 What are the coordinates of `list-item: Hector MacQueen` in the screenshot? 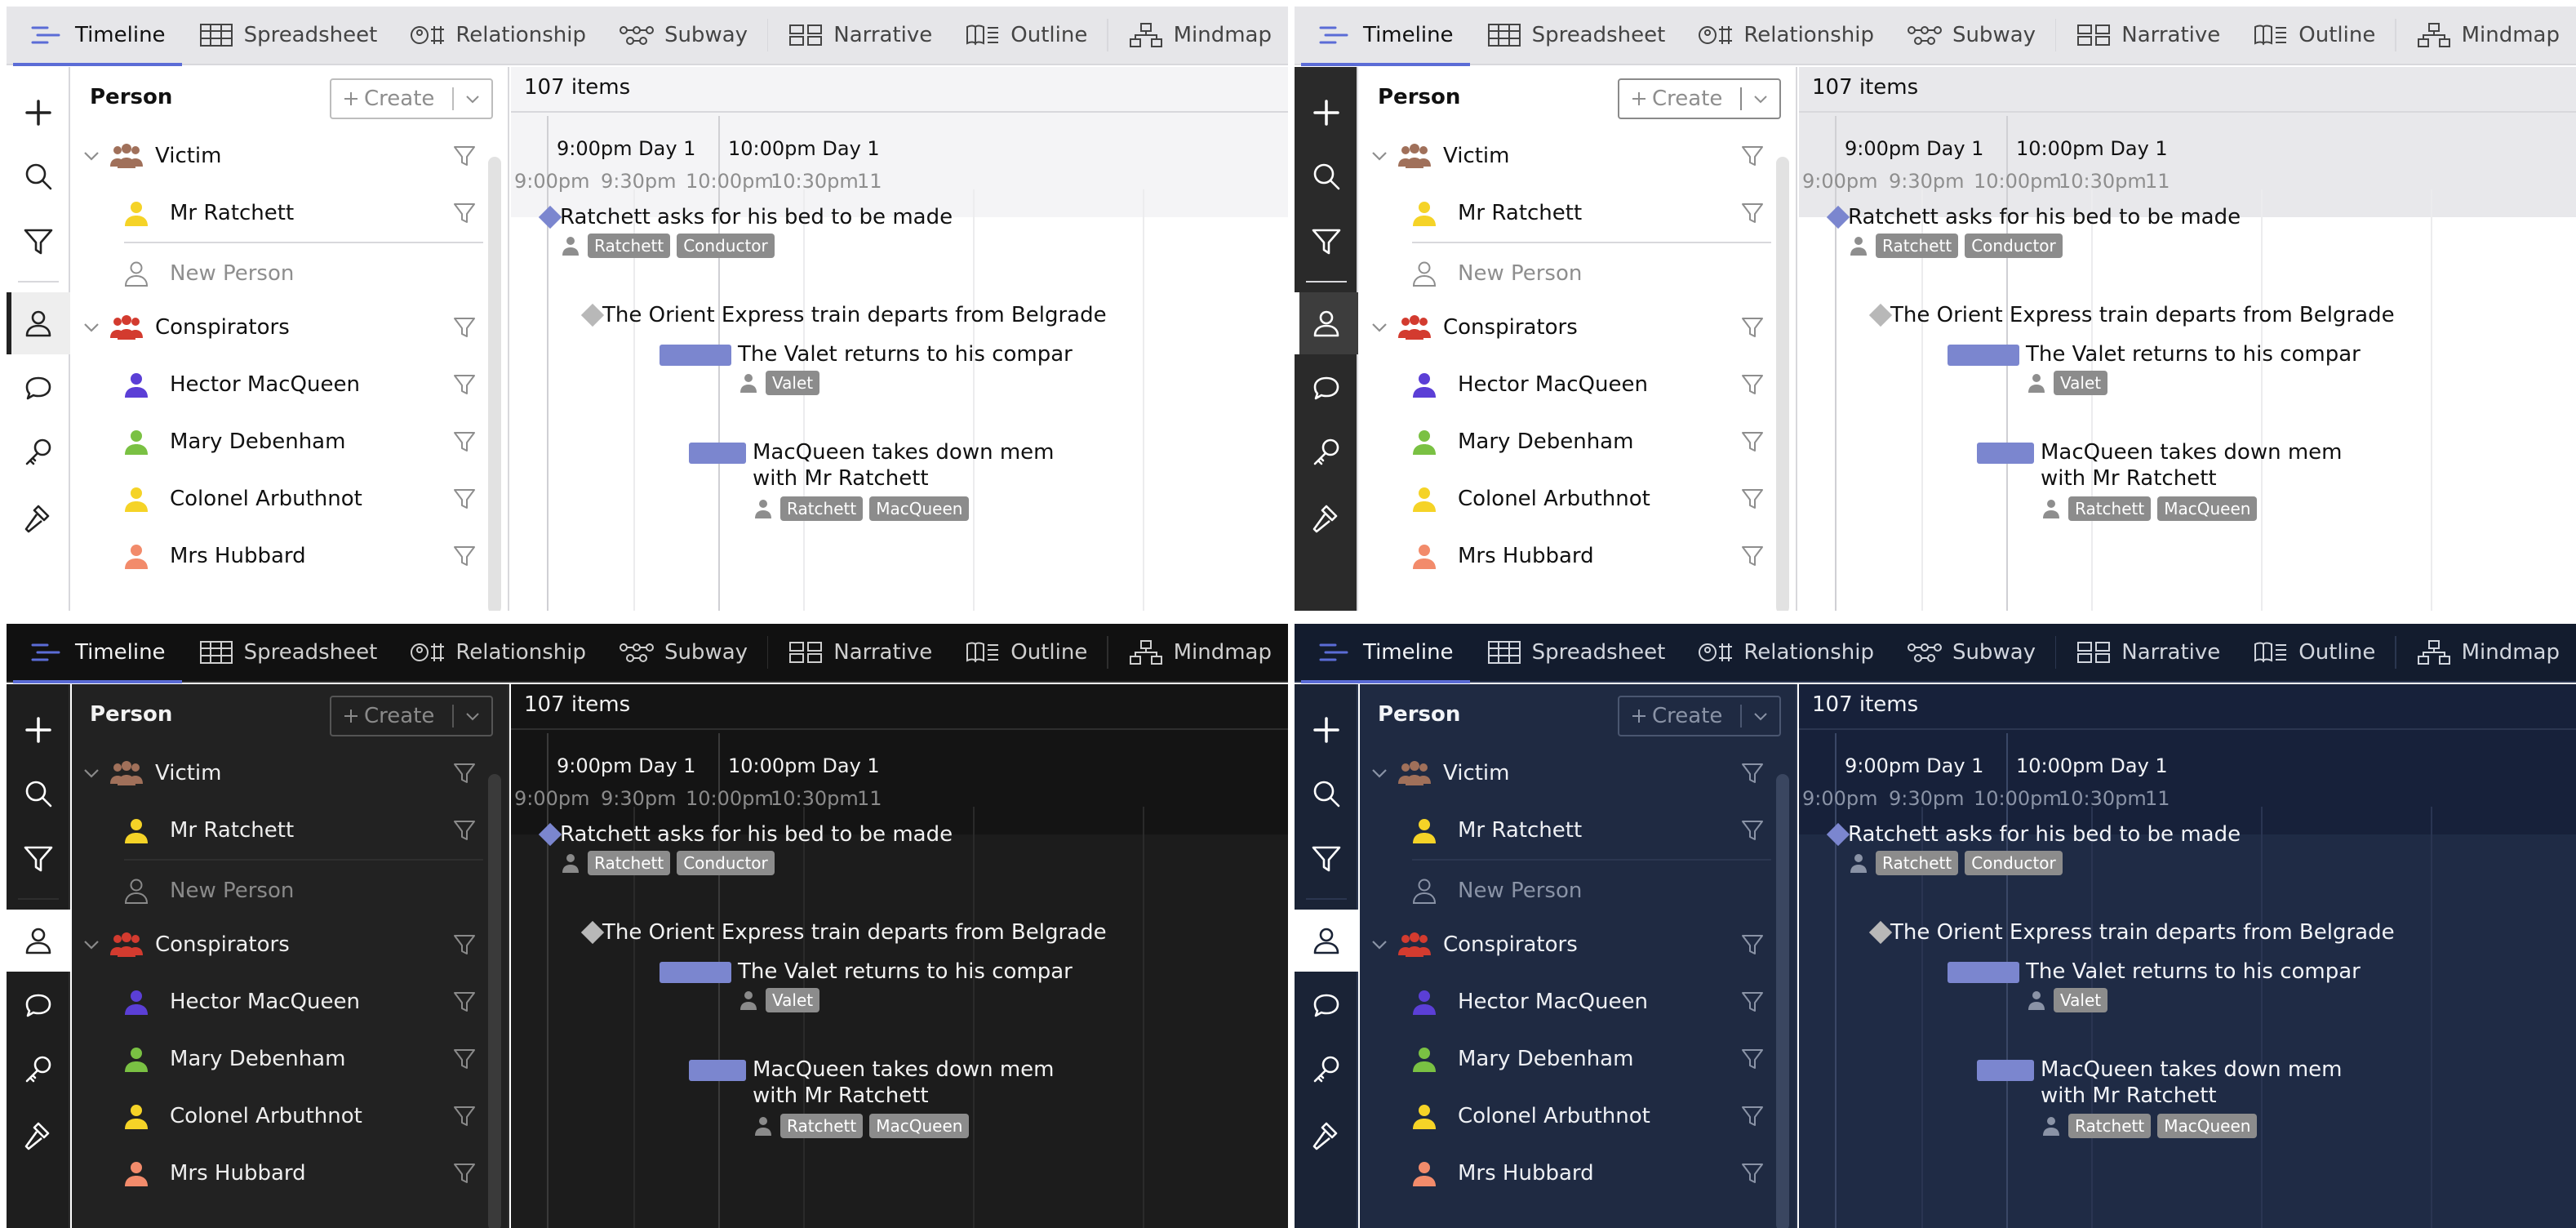 It's located at (280, 385).